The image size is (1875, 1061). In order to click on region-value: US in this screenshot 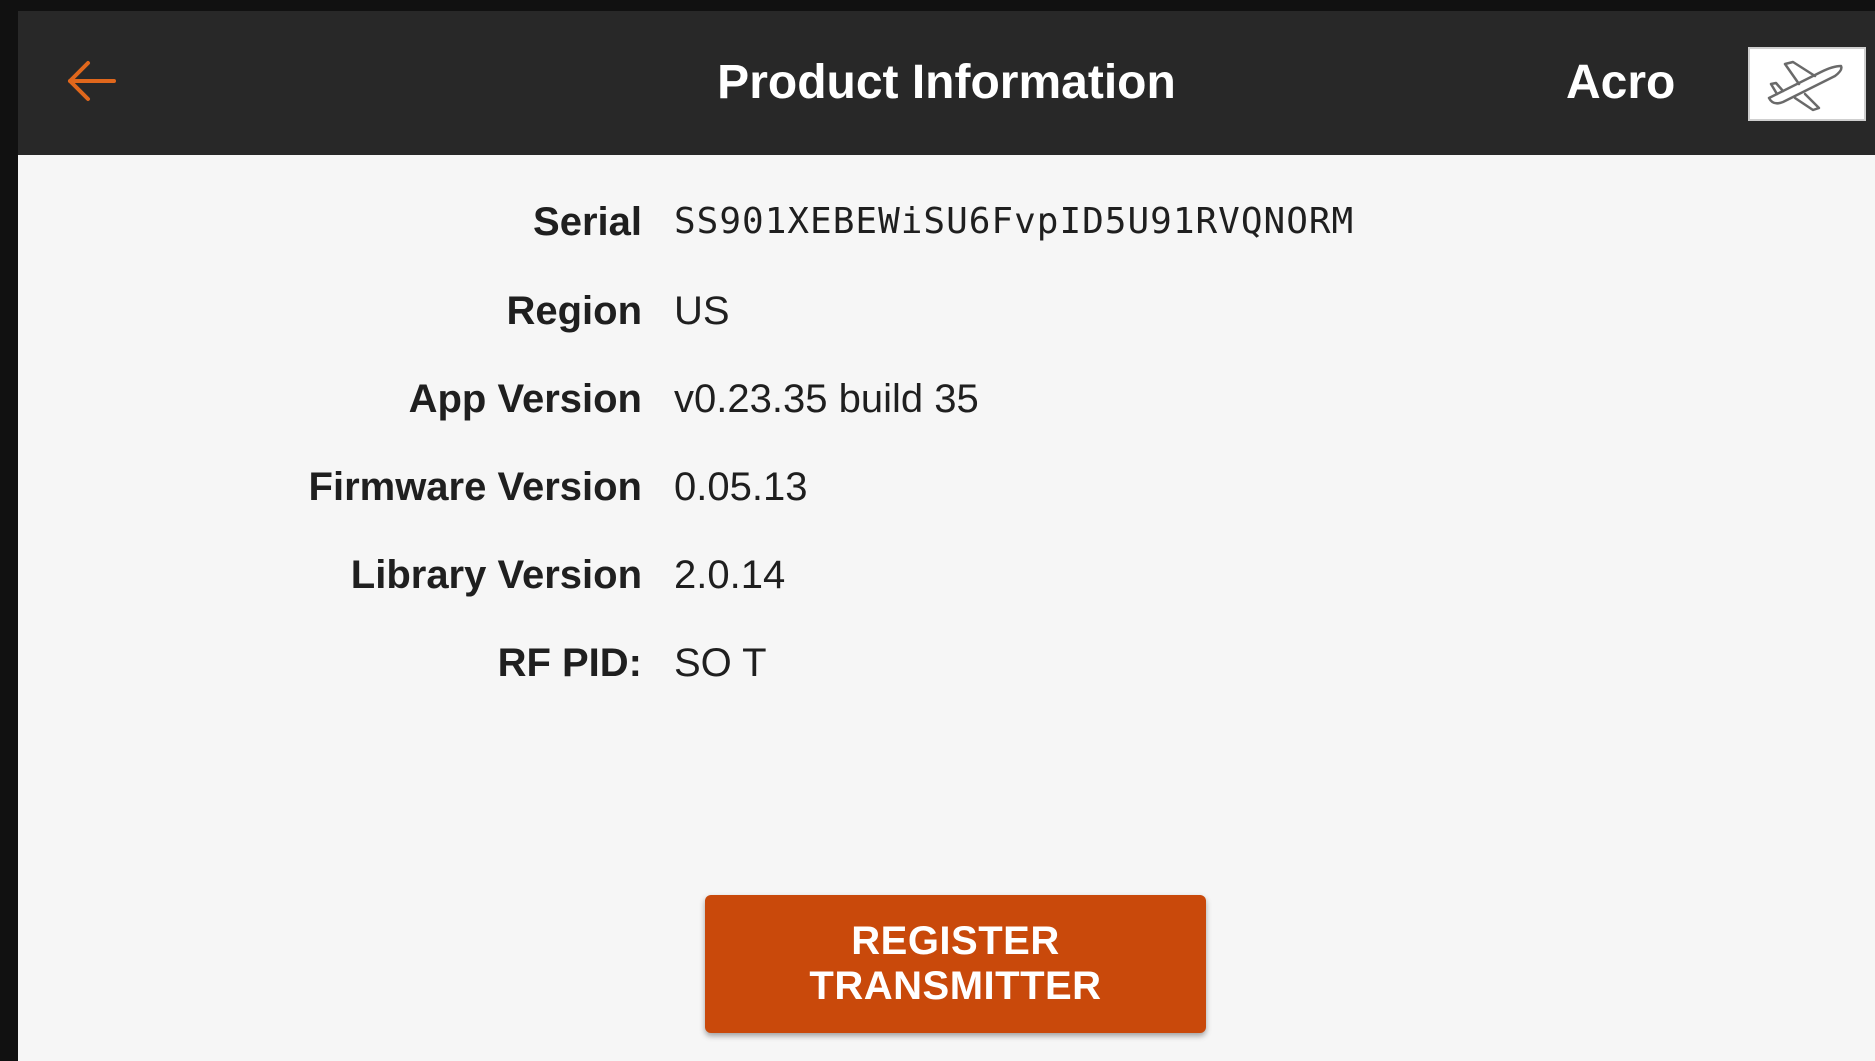, I will do `click(702, 311)`.